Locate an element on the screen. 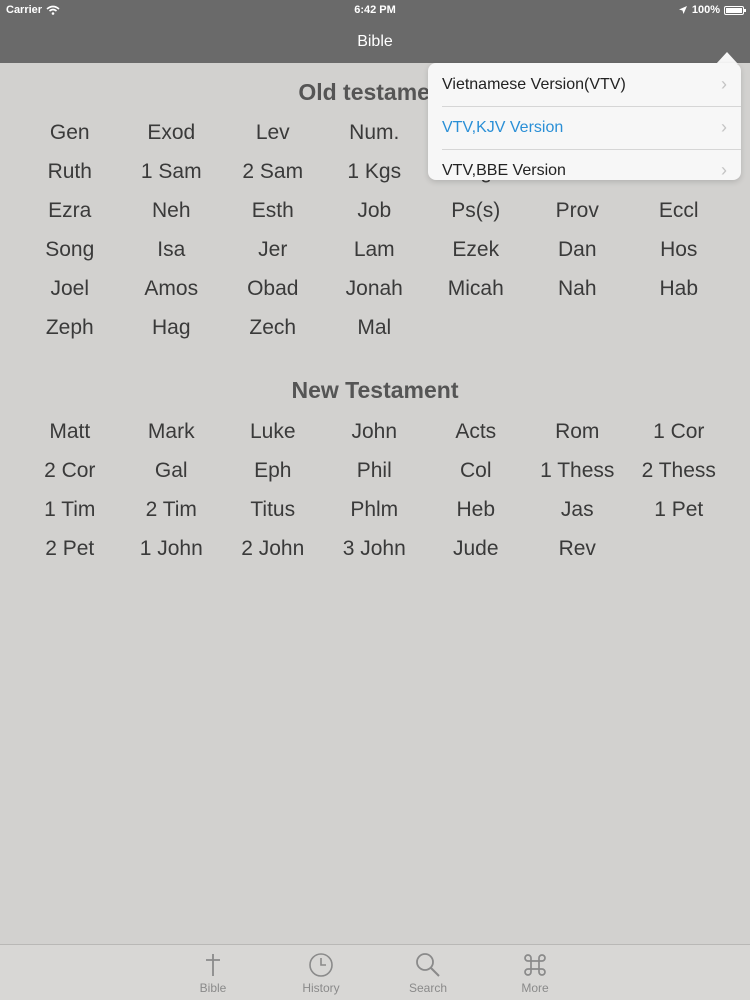 The height and width of the screenshot is (1000, 750). battery-icon is located at coordinates (735, 10).